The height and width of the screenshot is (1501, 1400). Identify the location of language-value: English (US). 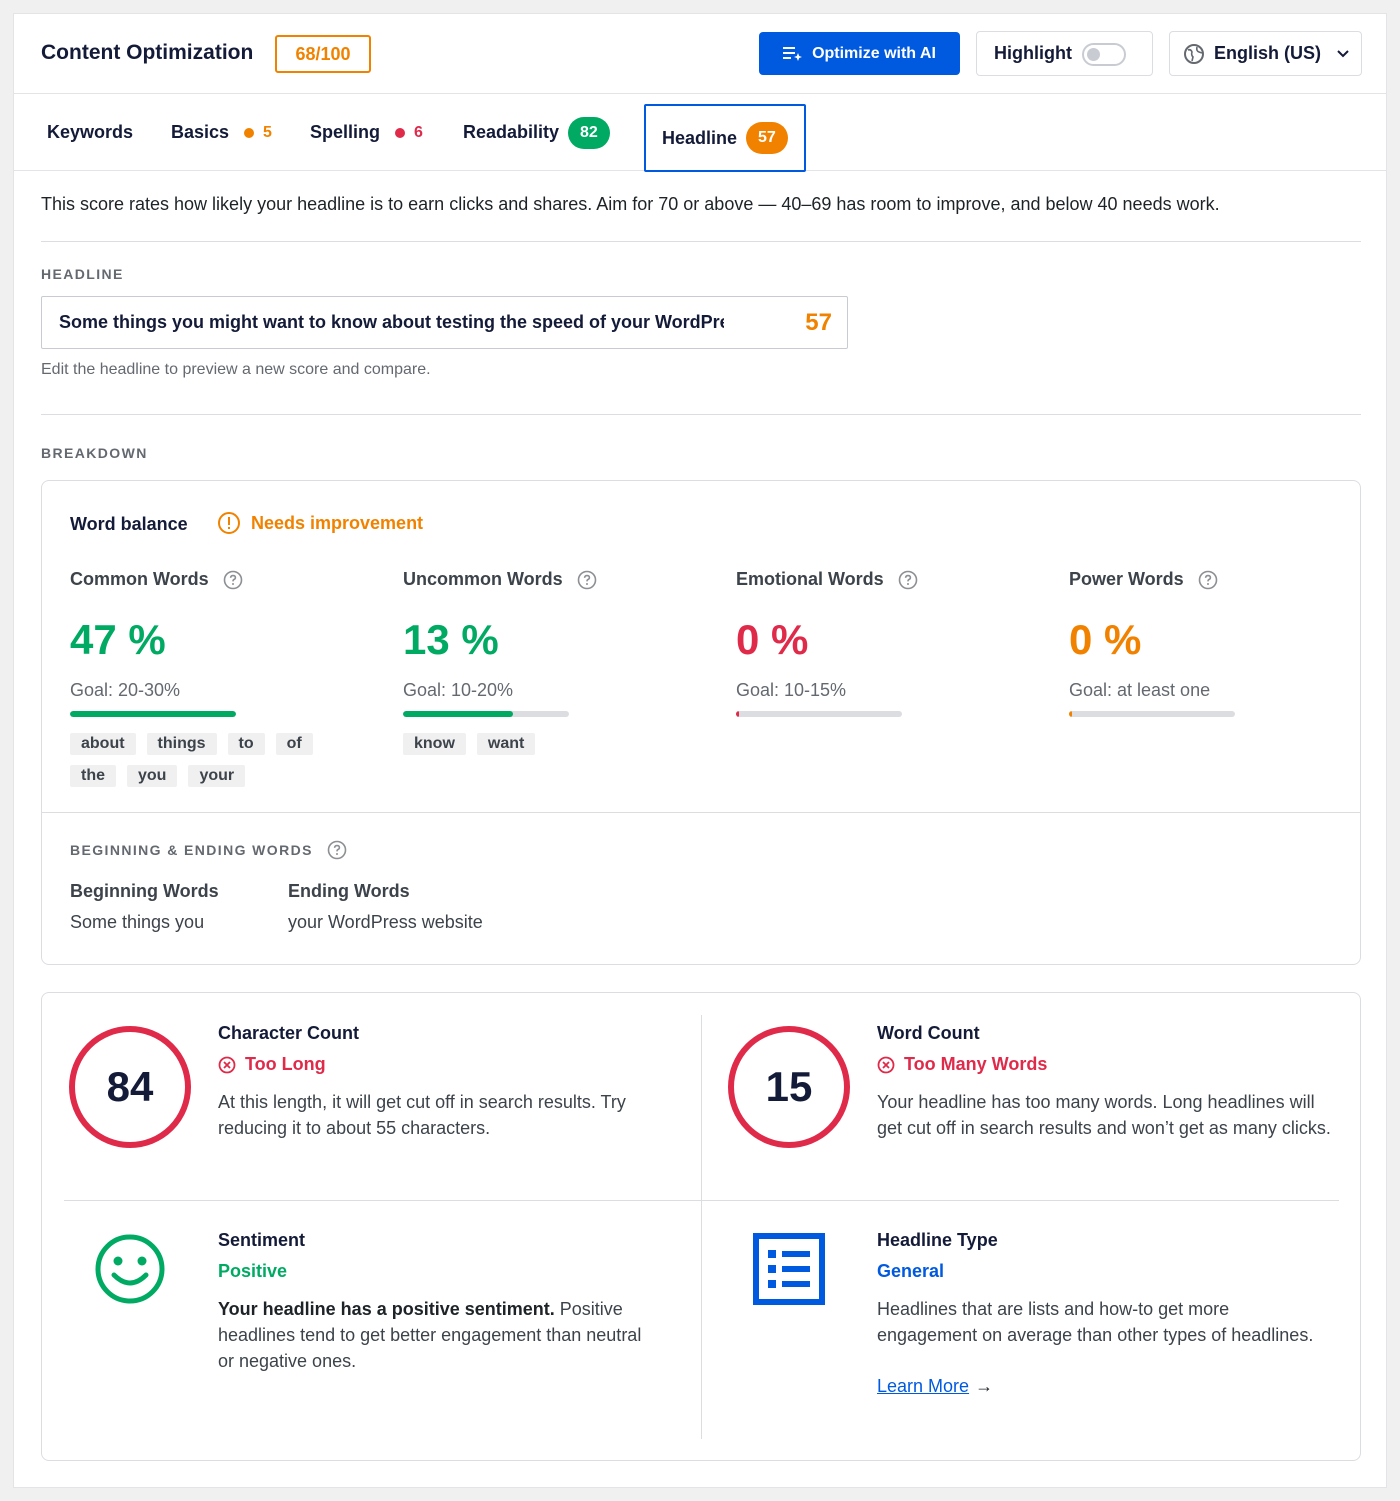
(1267, 53).